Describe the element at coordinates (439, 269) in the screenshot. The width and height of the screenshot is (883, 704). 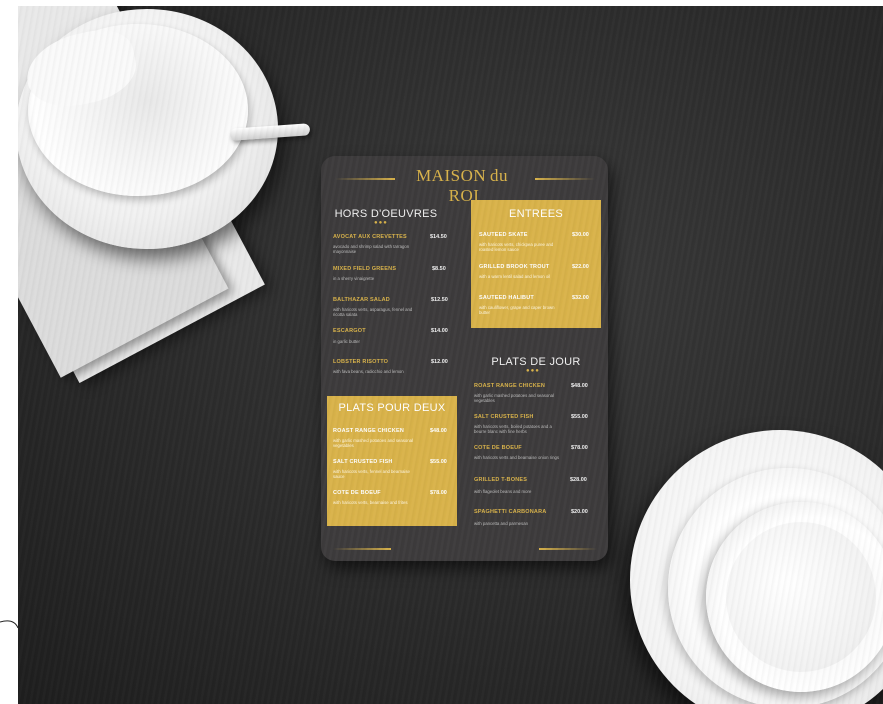
I see `menu-item-price: $8.50` at that location.